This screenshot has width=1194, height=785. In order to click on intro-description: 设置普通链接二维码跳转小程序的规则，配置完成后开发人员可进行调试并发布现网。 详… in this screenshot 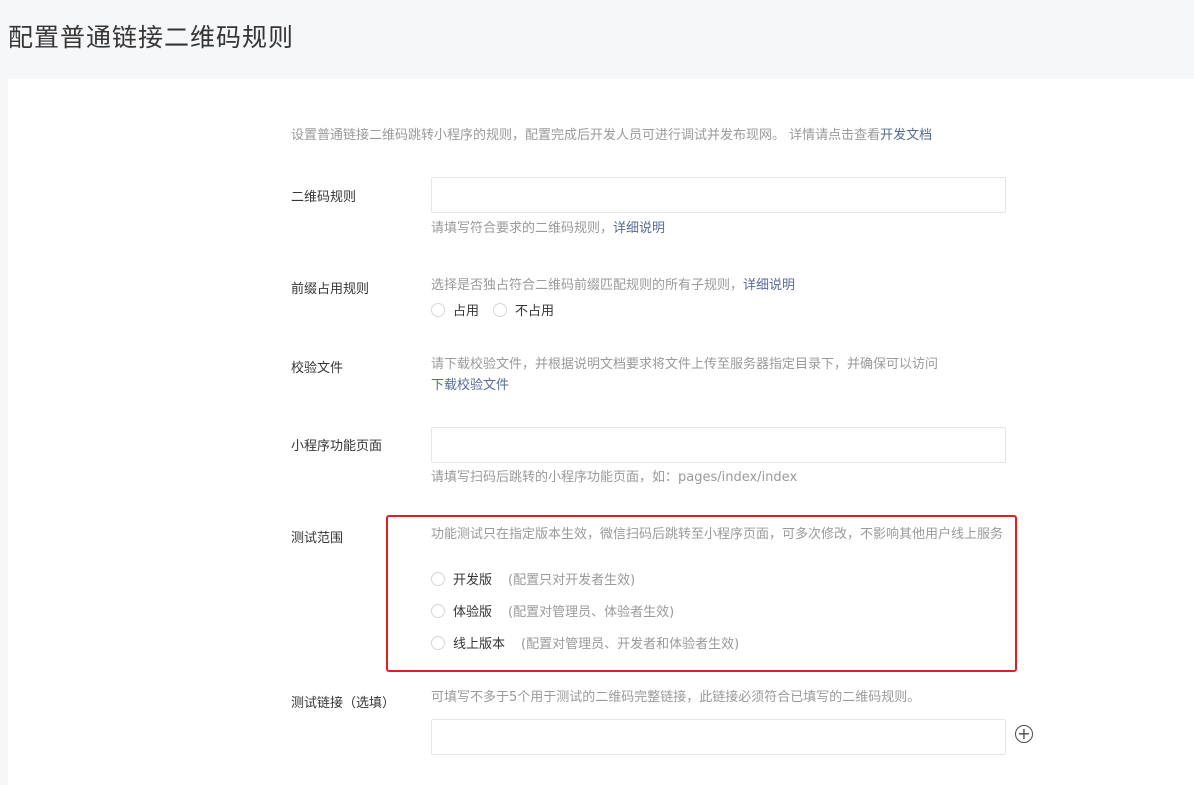, I will do `click(586, 135)`.